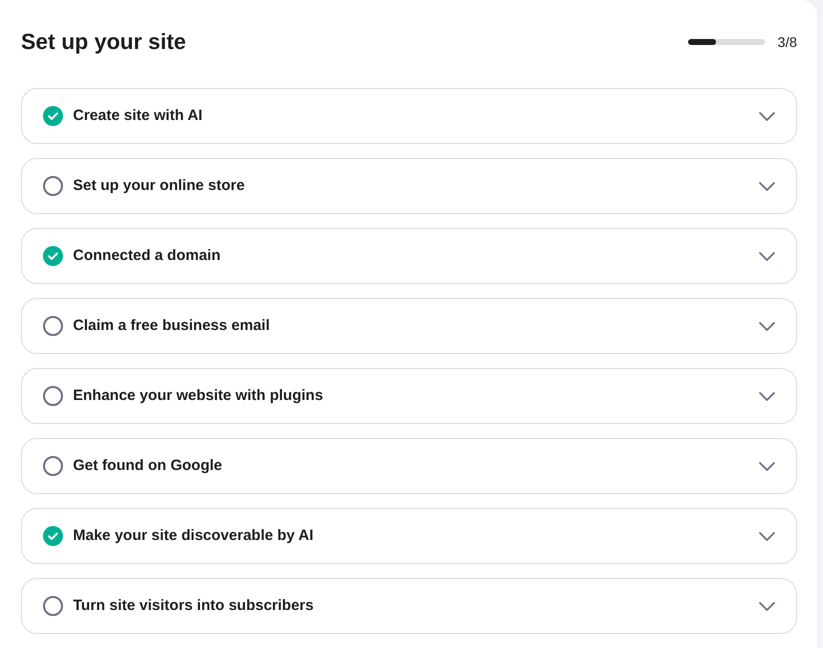 Image resolution: width=823 pixels, height=648 pixels. I want to click on item-label: Get found on Google, so click(148, 466).